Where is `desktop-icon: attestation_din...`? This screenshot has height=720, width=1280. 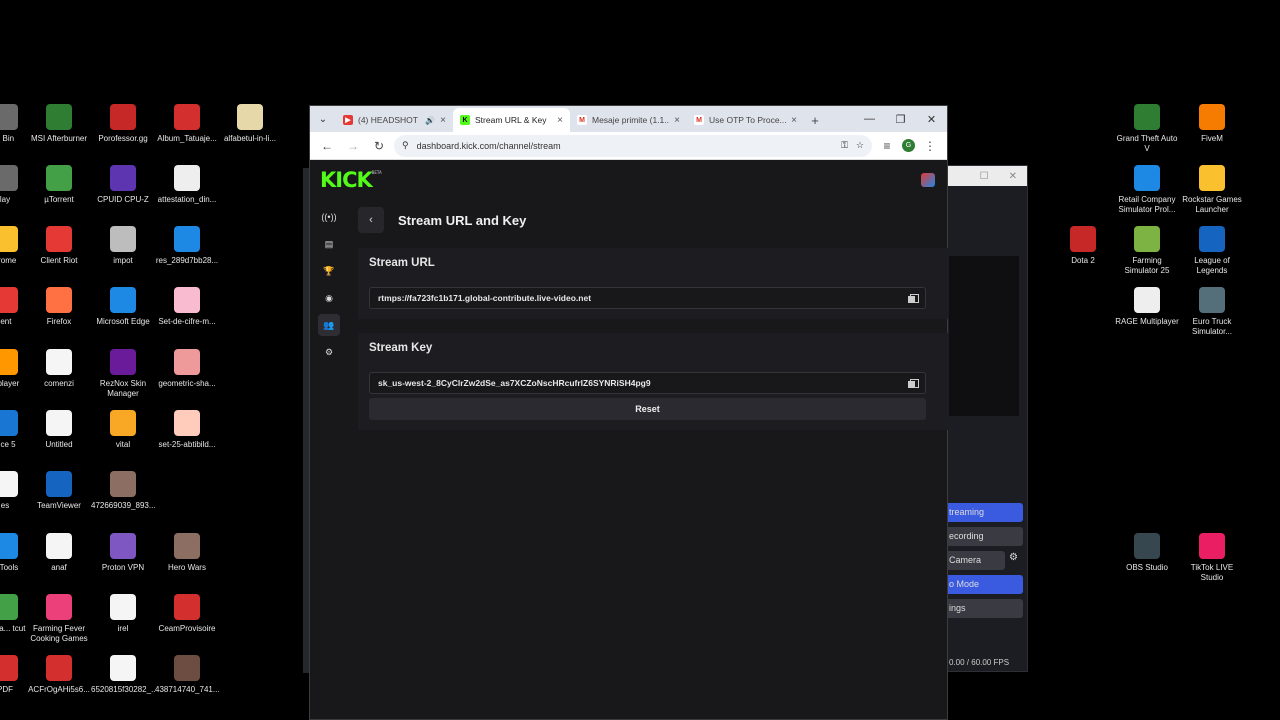
desktop-icon: attestation_din... is located at coordinates (187, 185).